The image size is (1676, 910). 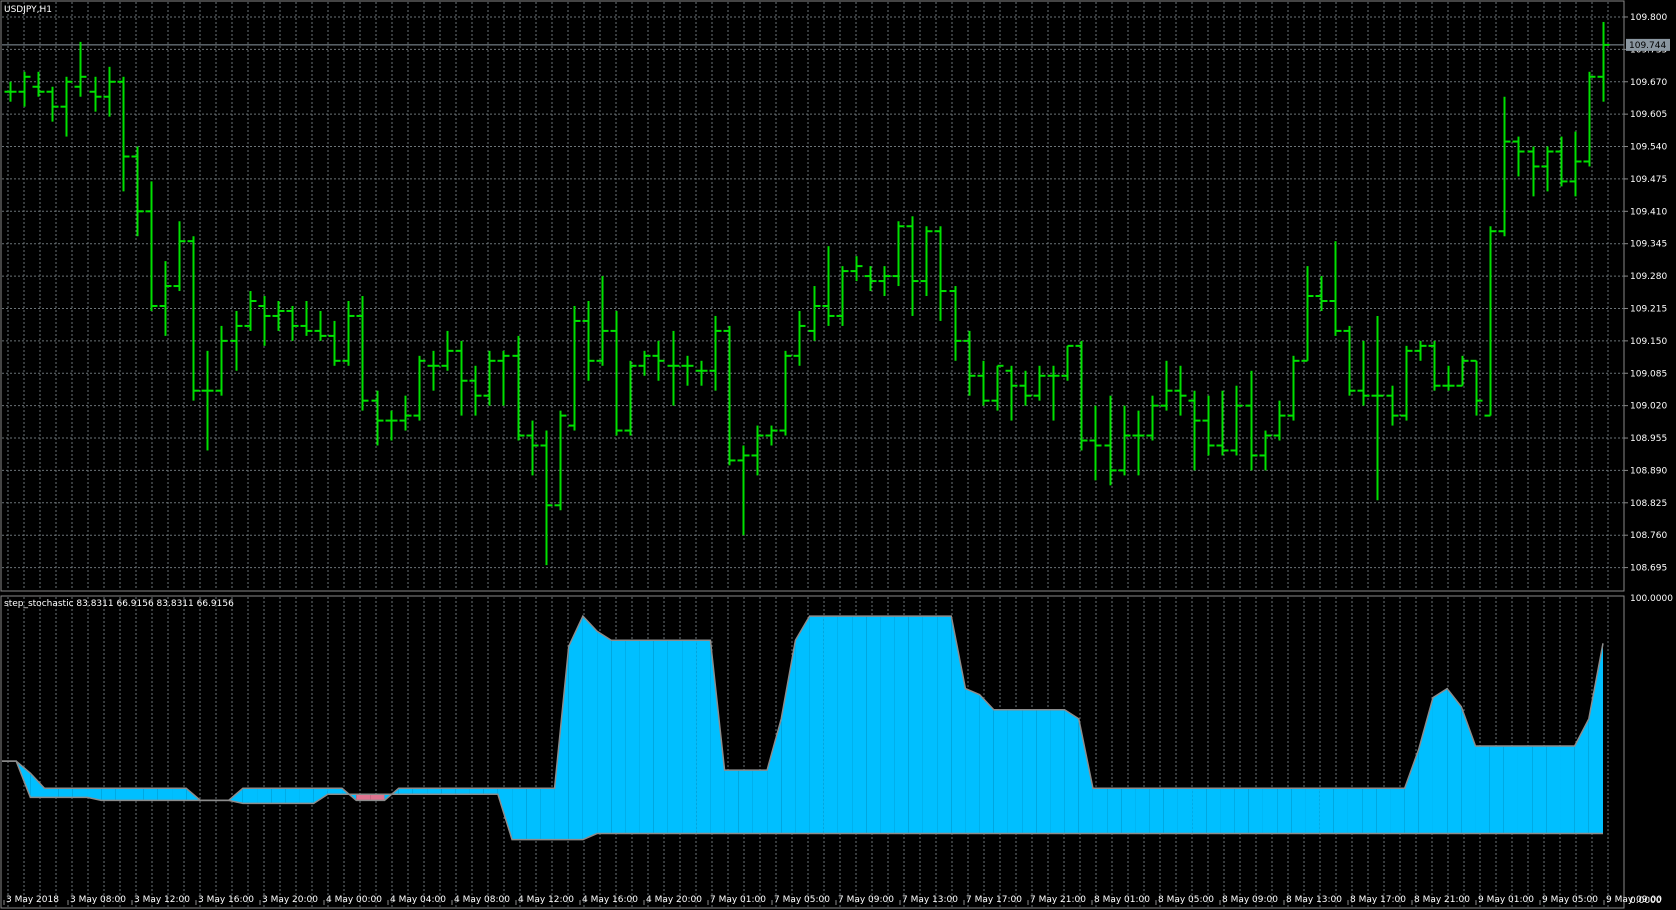 I want to click on time-tick-label: 7 May 01:00, so click(x=738, y=900).